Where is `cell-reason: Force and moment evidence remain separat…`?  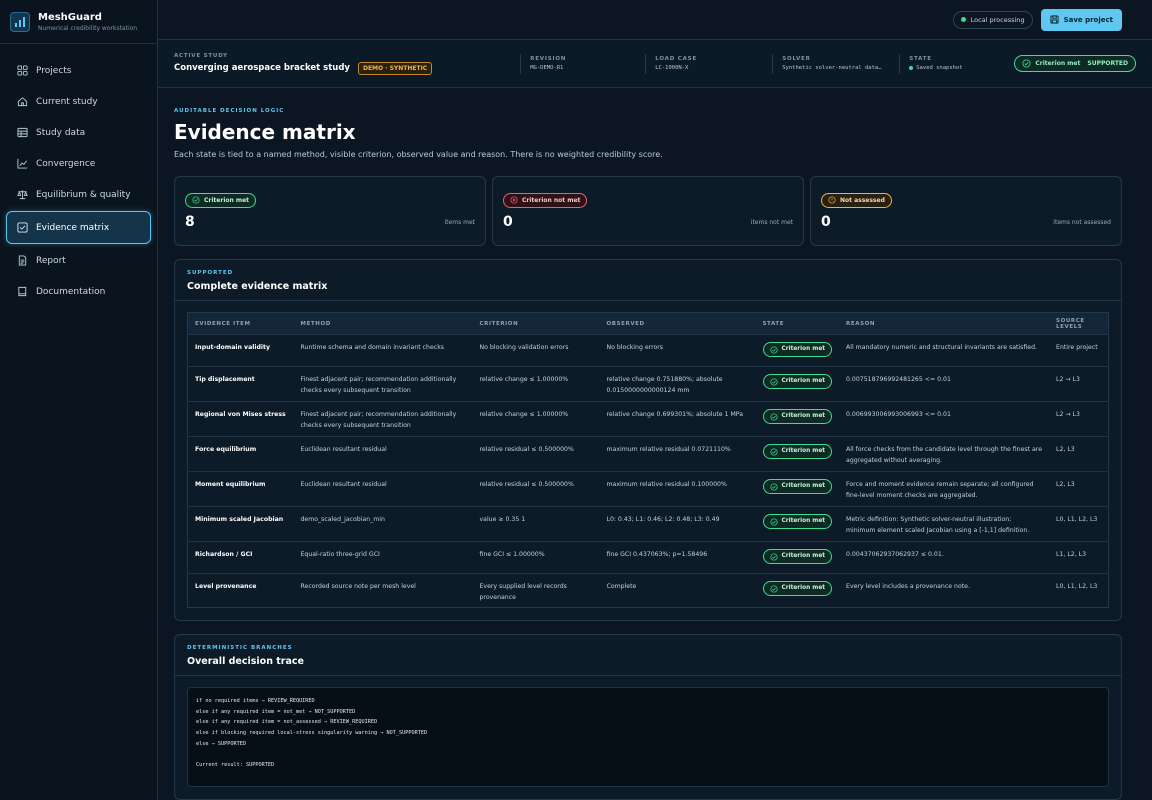
cell-reason: Force and moment evidence remain separat… is located at coordinates (944, 489).